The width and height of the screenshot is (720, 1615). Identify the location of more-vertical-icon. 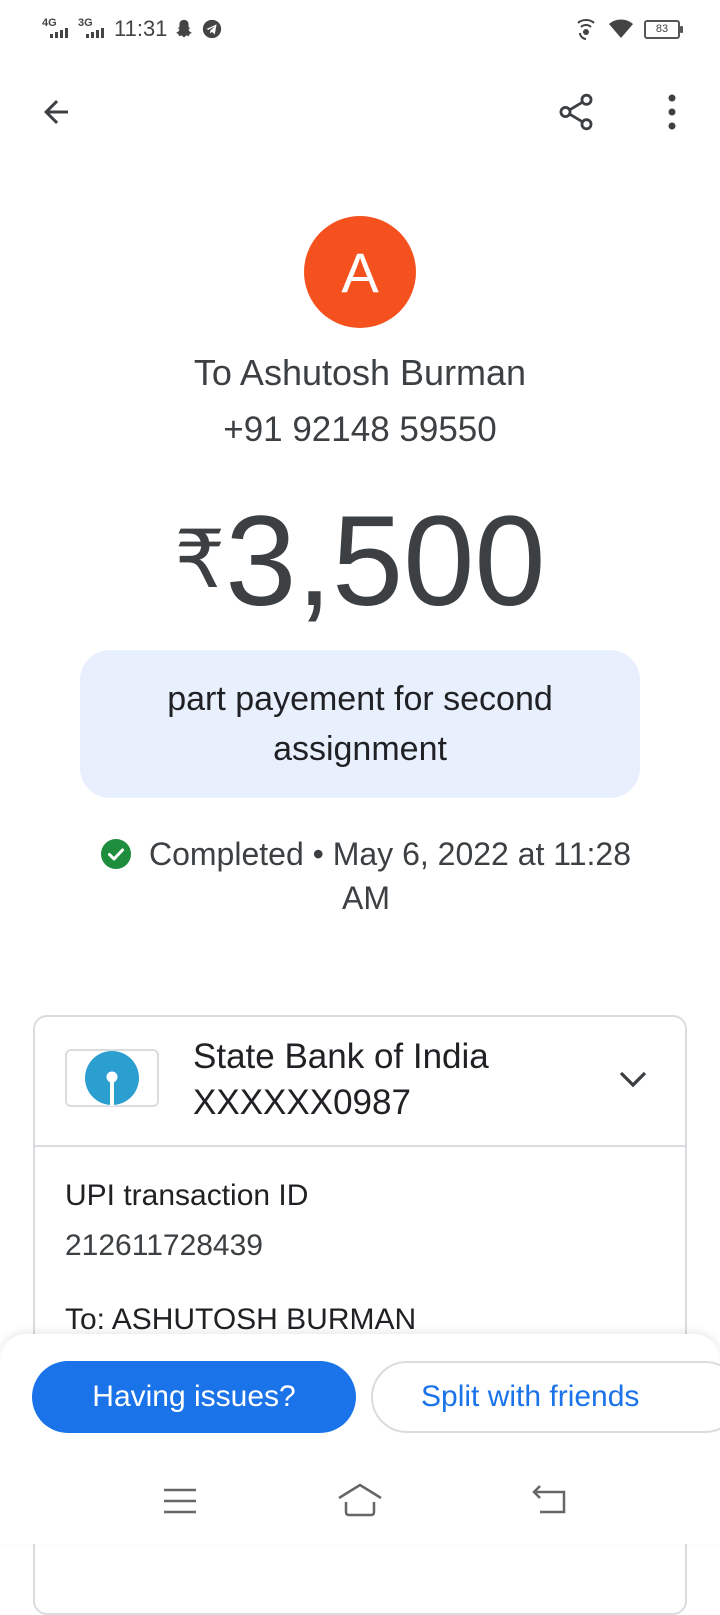
(672, 112).